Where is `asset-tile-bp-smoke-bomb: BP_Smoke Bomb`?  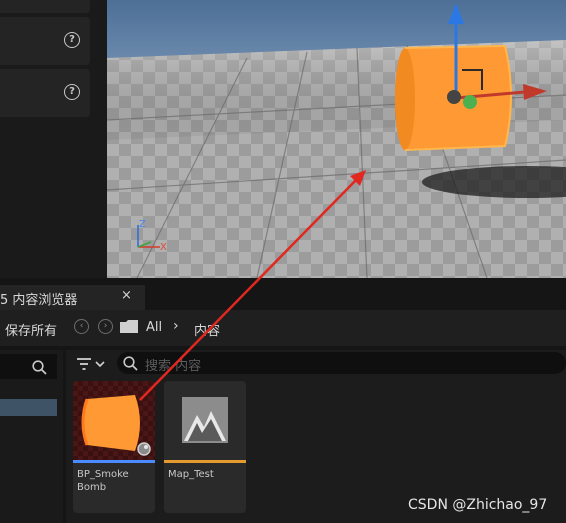
asset-tile-bp-smoke-bomb: BP_Smoke Bomb is located at coordinates (114, 447).